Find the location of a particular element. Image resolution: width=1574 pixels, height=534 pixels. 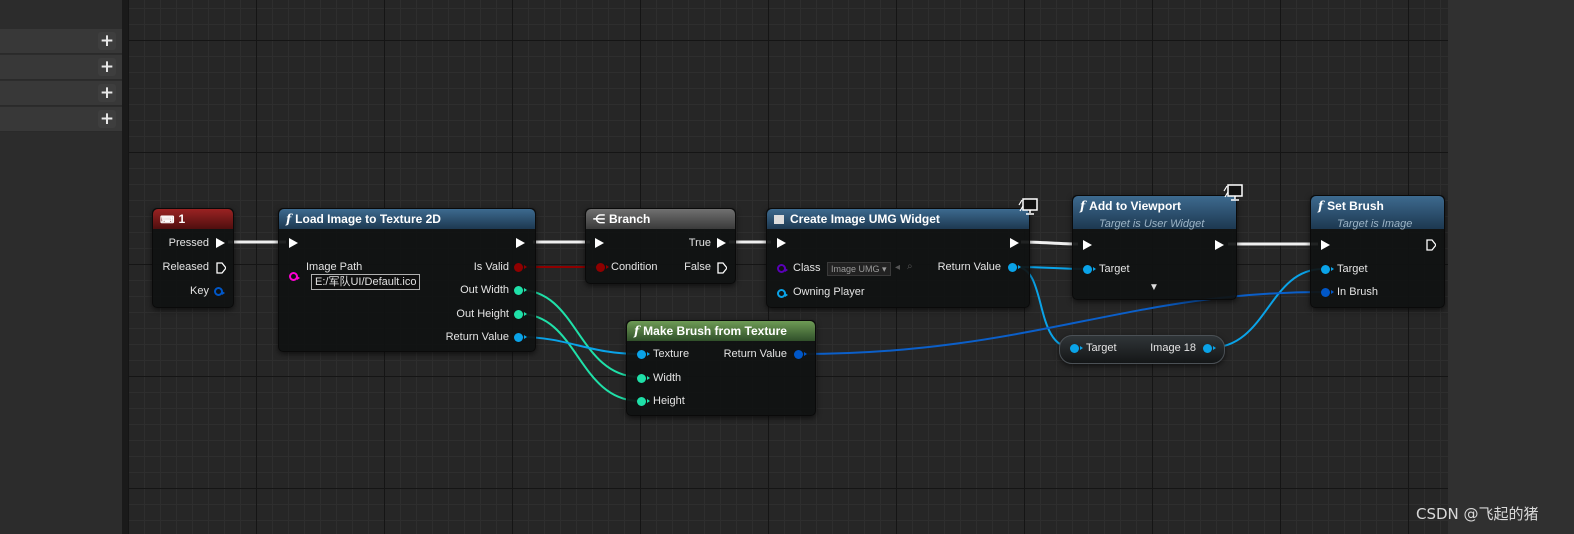

node-header: f Make Brush from Texture is located at coordinates (721, 331).